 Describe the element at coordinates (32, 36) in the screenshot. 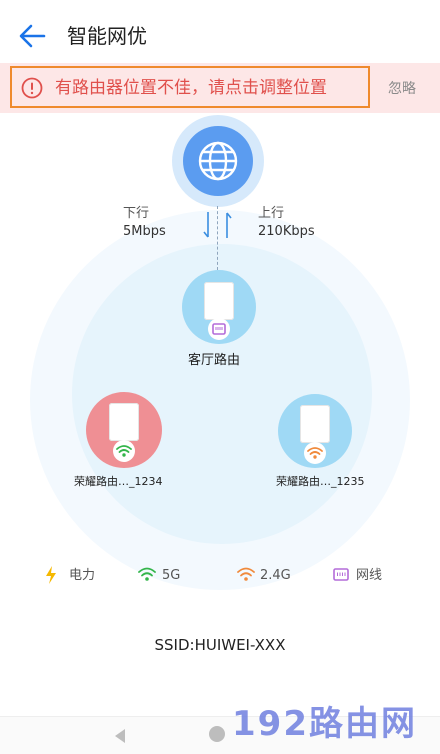

I see `back-arrow-icon` at that location.